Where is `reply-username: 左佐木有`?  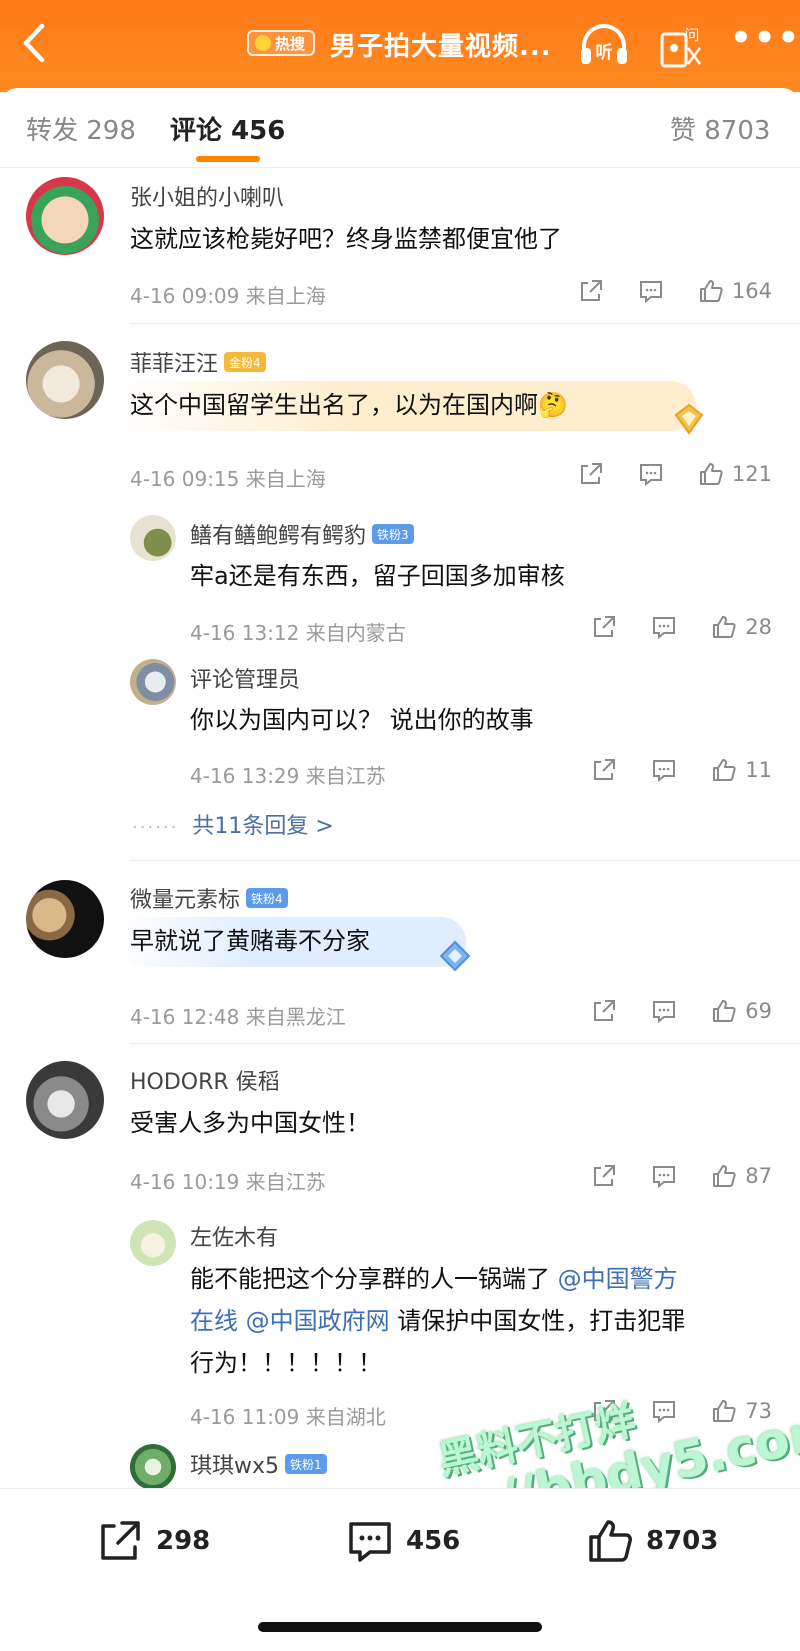
reply-username: 左佐木有 is located at coordinates (234, 1236).